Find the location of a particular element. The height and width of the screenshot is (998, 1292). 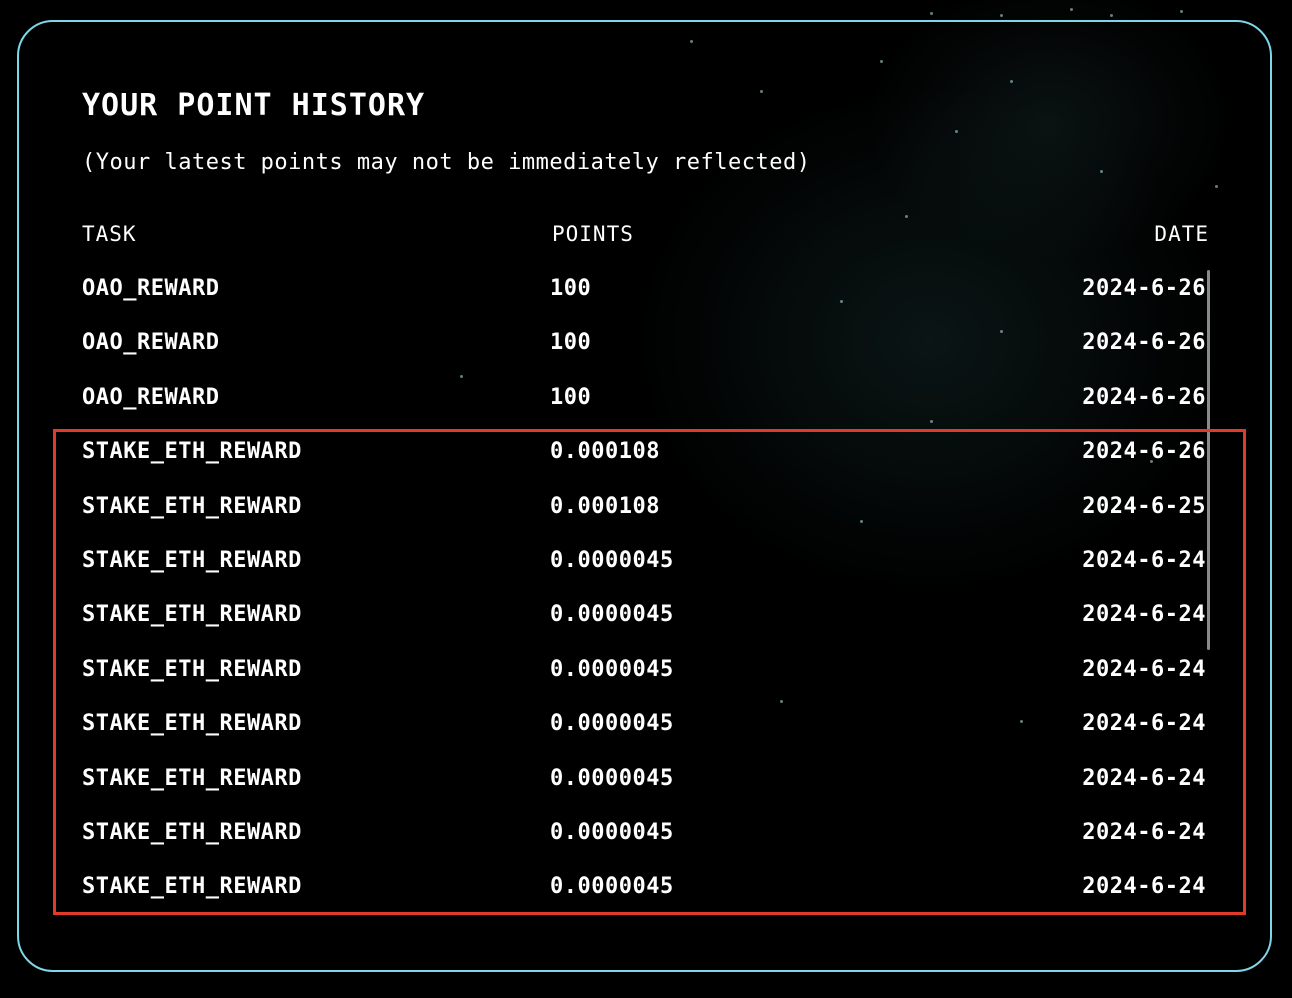

panel-title: YOUR POINT HISTORY is located at coordinates (254, 105).